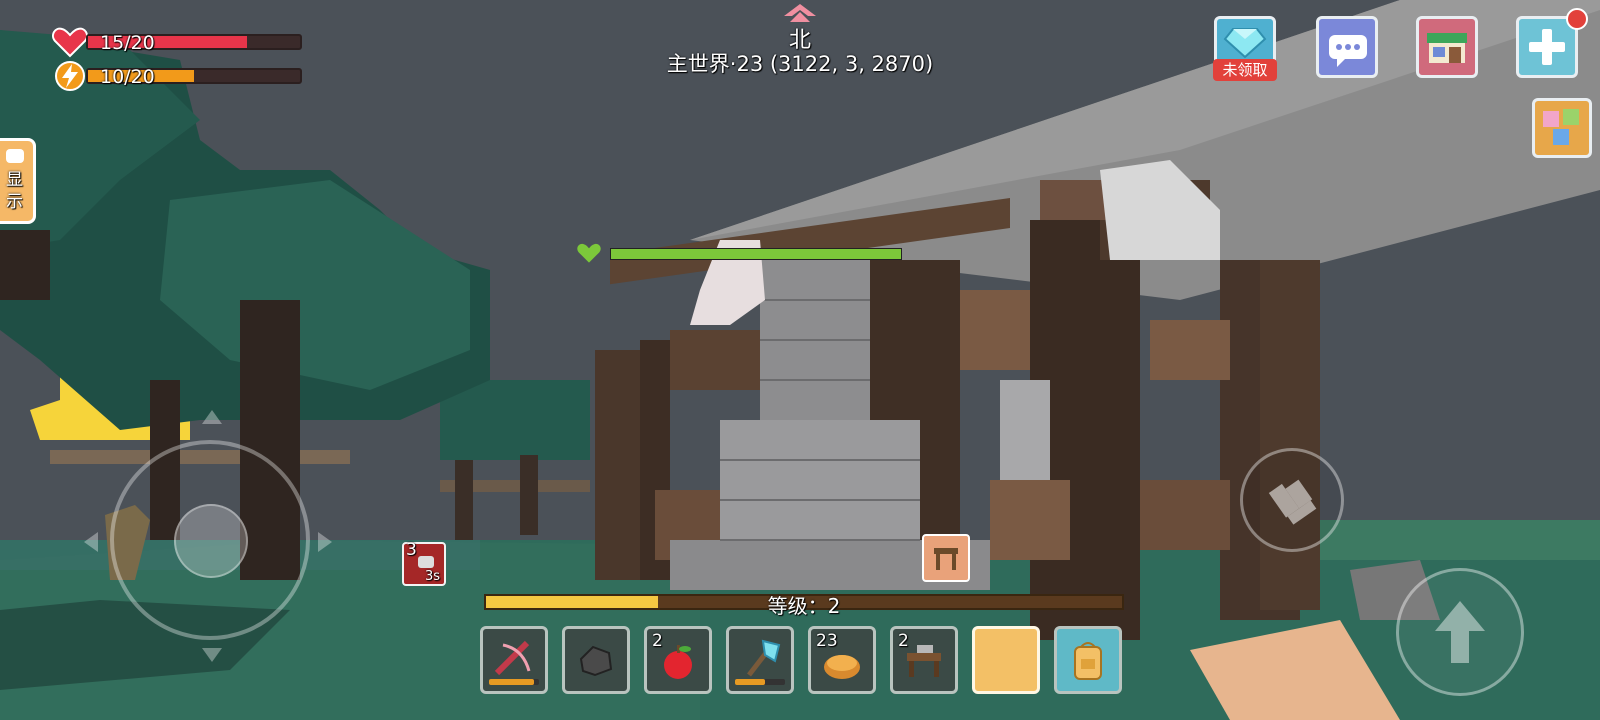 Image resolution: width=1600 pixels, height=720 pixels. Describe the element at coordinates (804, 606) in the screenshot. I see `level-label: 等级：2` at that location.